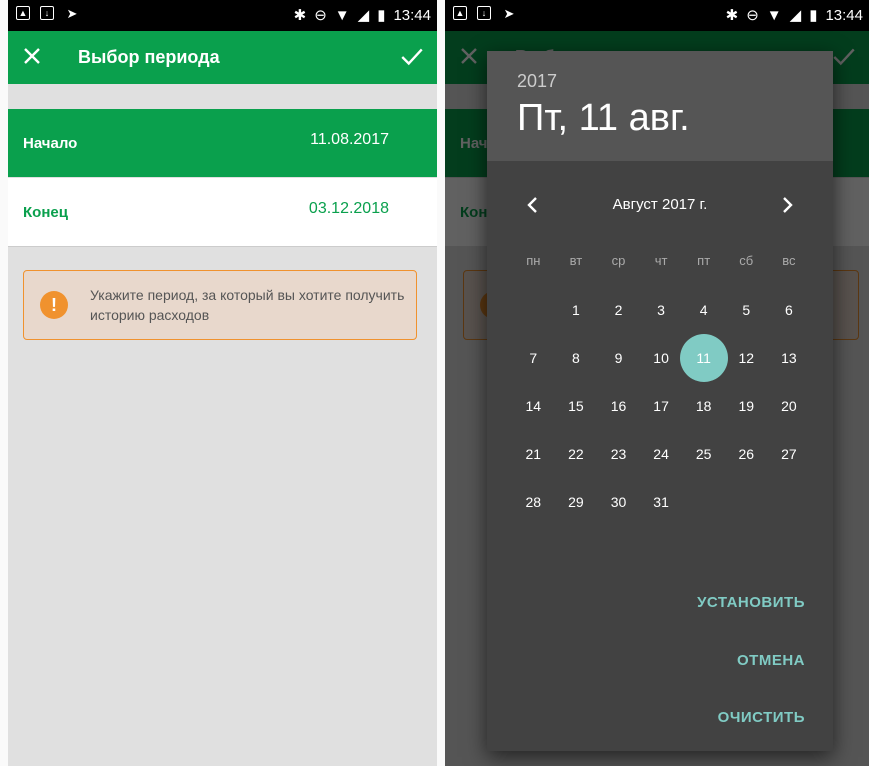 The width and height of the screenshot is (869, 766). Describe the element at coordinates (412, 57) in the screenshot. I see `confirm-check-icon` at that location.